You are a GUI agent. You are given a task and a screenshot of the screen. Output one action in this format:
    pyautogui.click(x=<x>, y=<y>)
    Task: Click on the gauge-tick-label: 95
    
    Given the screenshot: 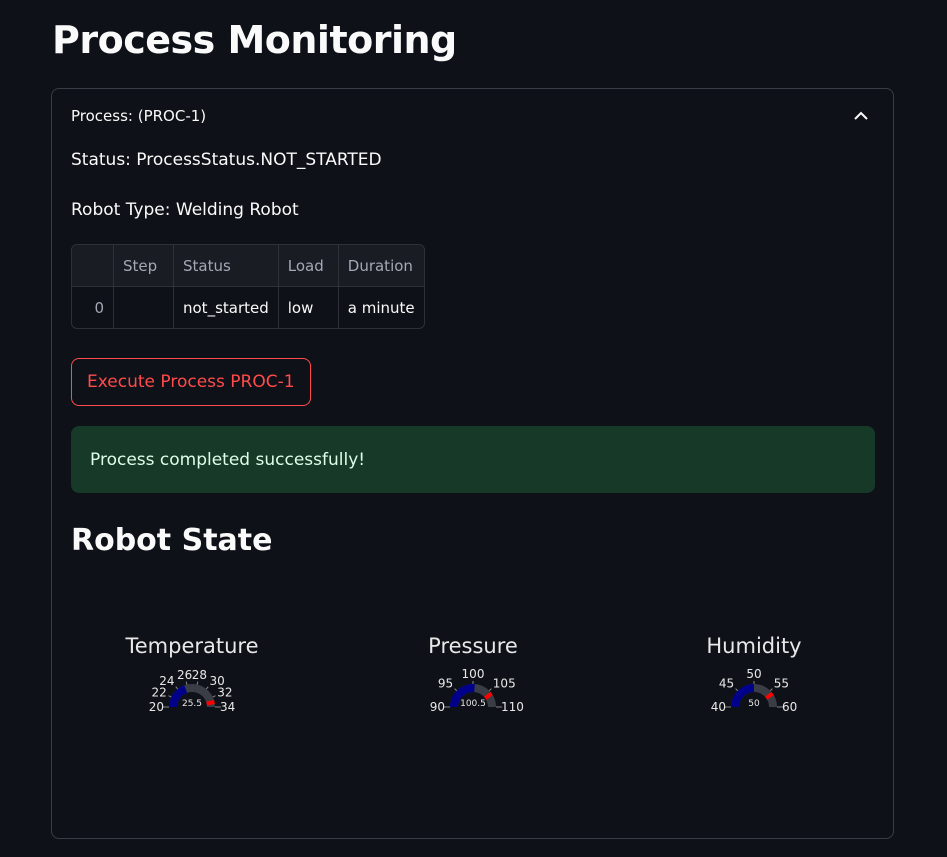 What is the action you would take?
    pyautogui.click(x=445, y=684)
    